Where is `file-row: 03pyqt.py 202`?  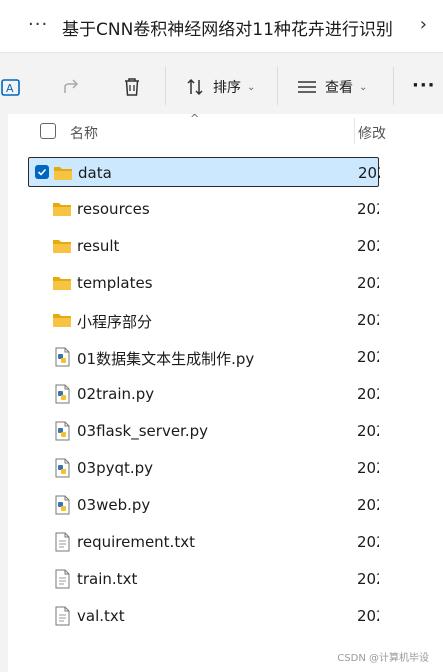
file-row: 03pyqt.py 202 is located at coordinates (203, 468).